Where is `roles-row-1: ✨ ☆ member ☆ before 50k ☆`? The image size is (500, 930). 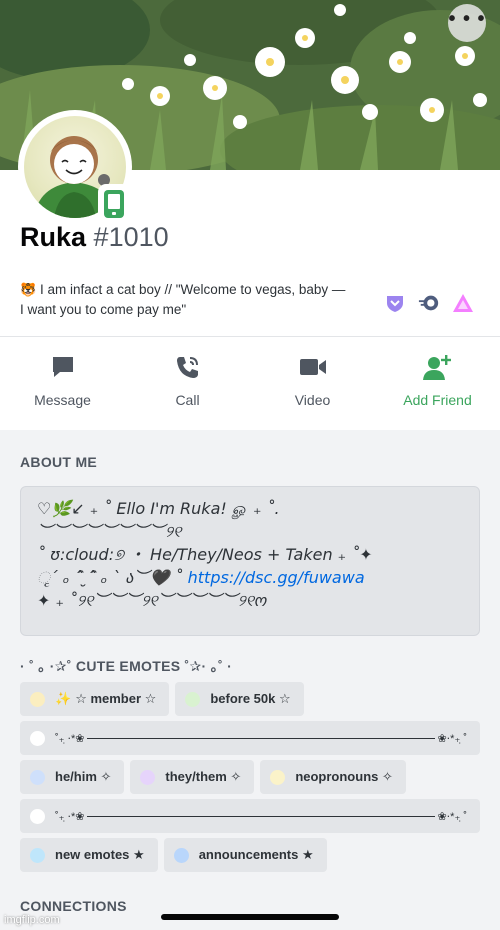
roles-row-1: ✨ ☆ member ☆ before 50k ☆ is located at coordinates (162, 699).